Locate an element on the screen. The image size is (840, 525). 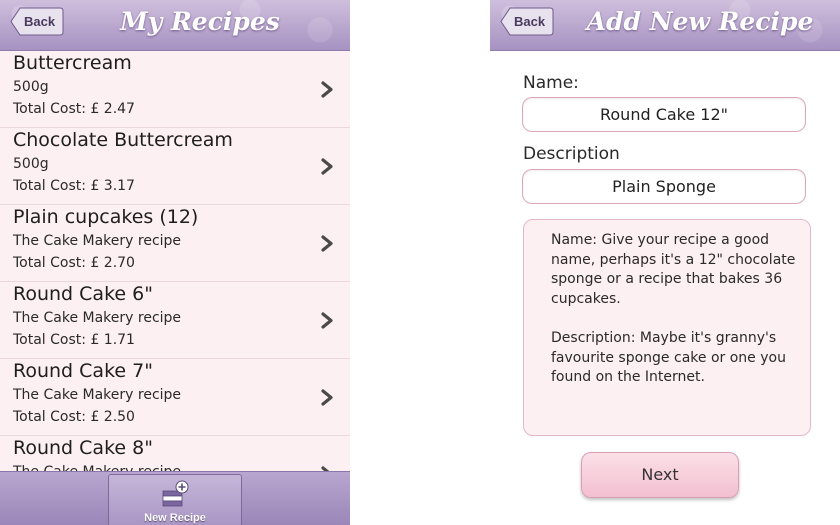
page-title: My Recipes is located at coordinates (200, 21).